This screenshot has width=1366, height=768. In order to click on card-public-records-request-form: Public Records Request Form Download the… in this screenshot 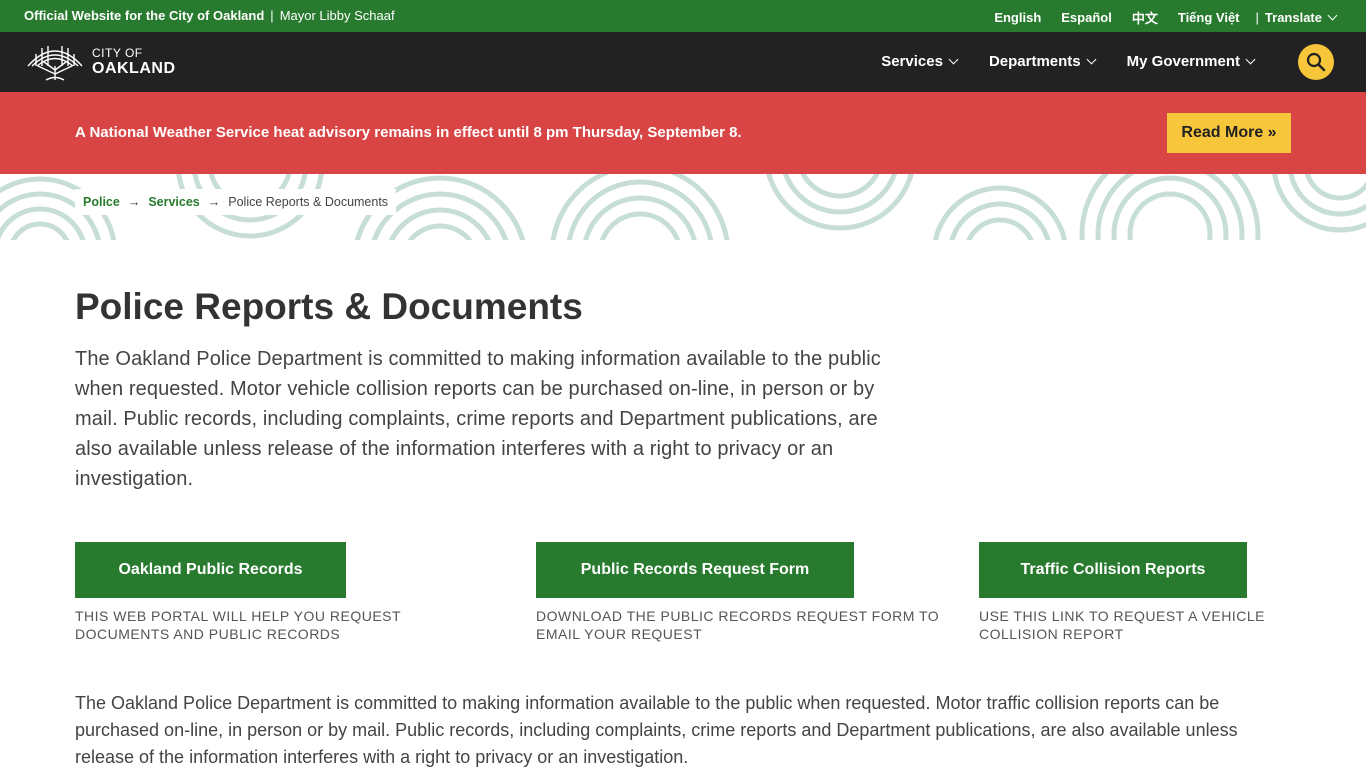, I will do `click(751, 592)`.